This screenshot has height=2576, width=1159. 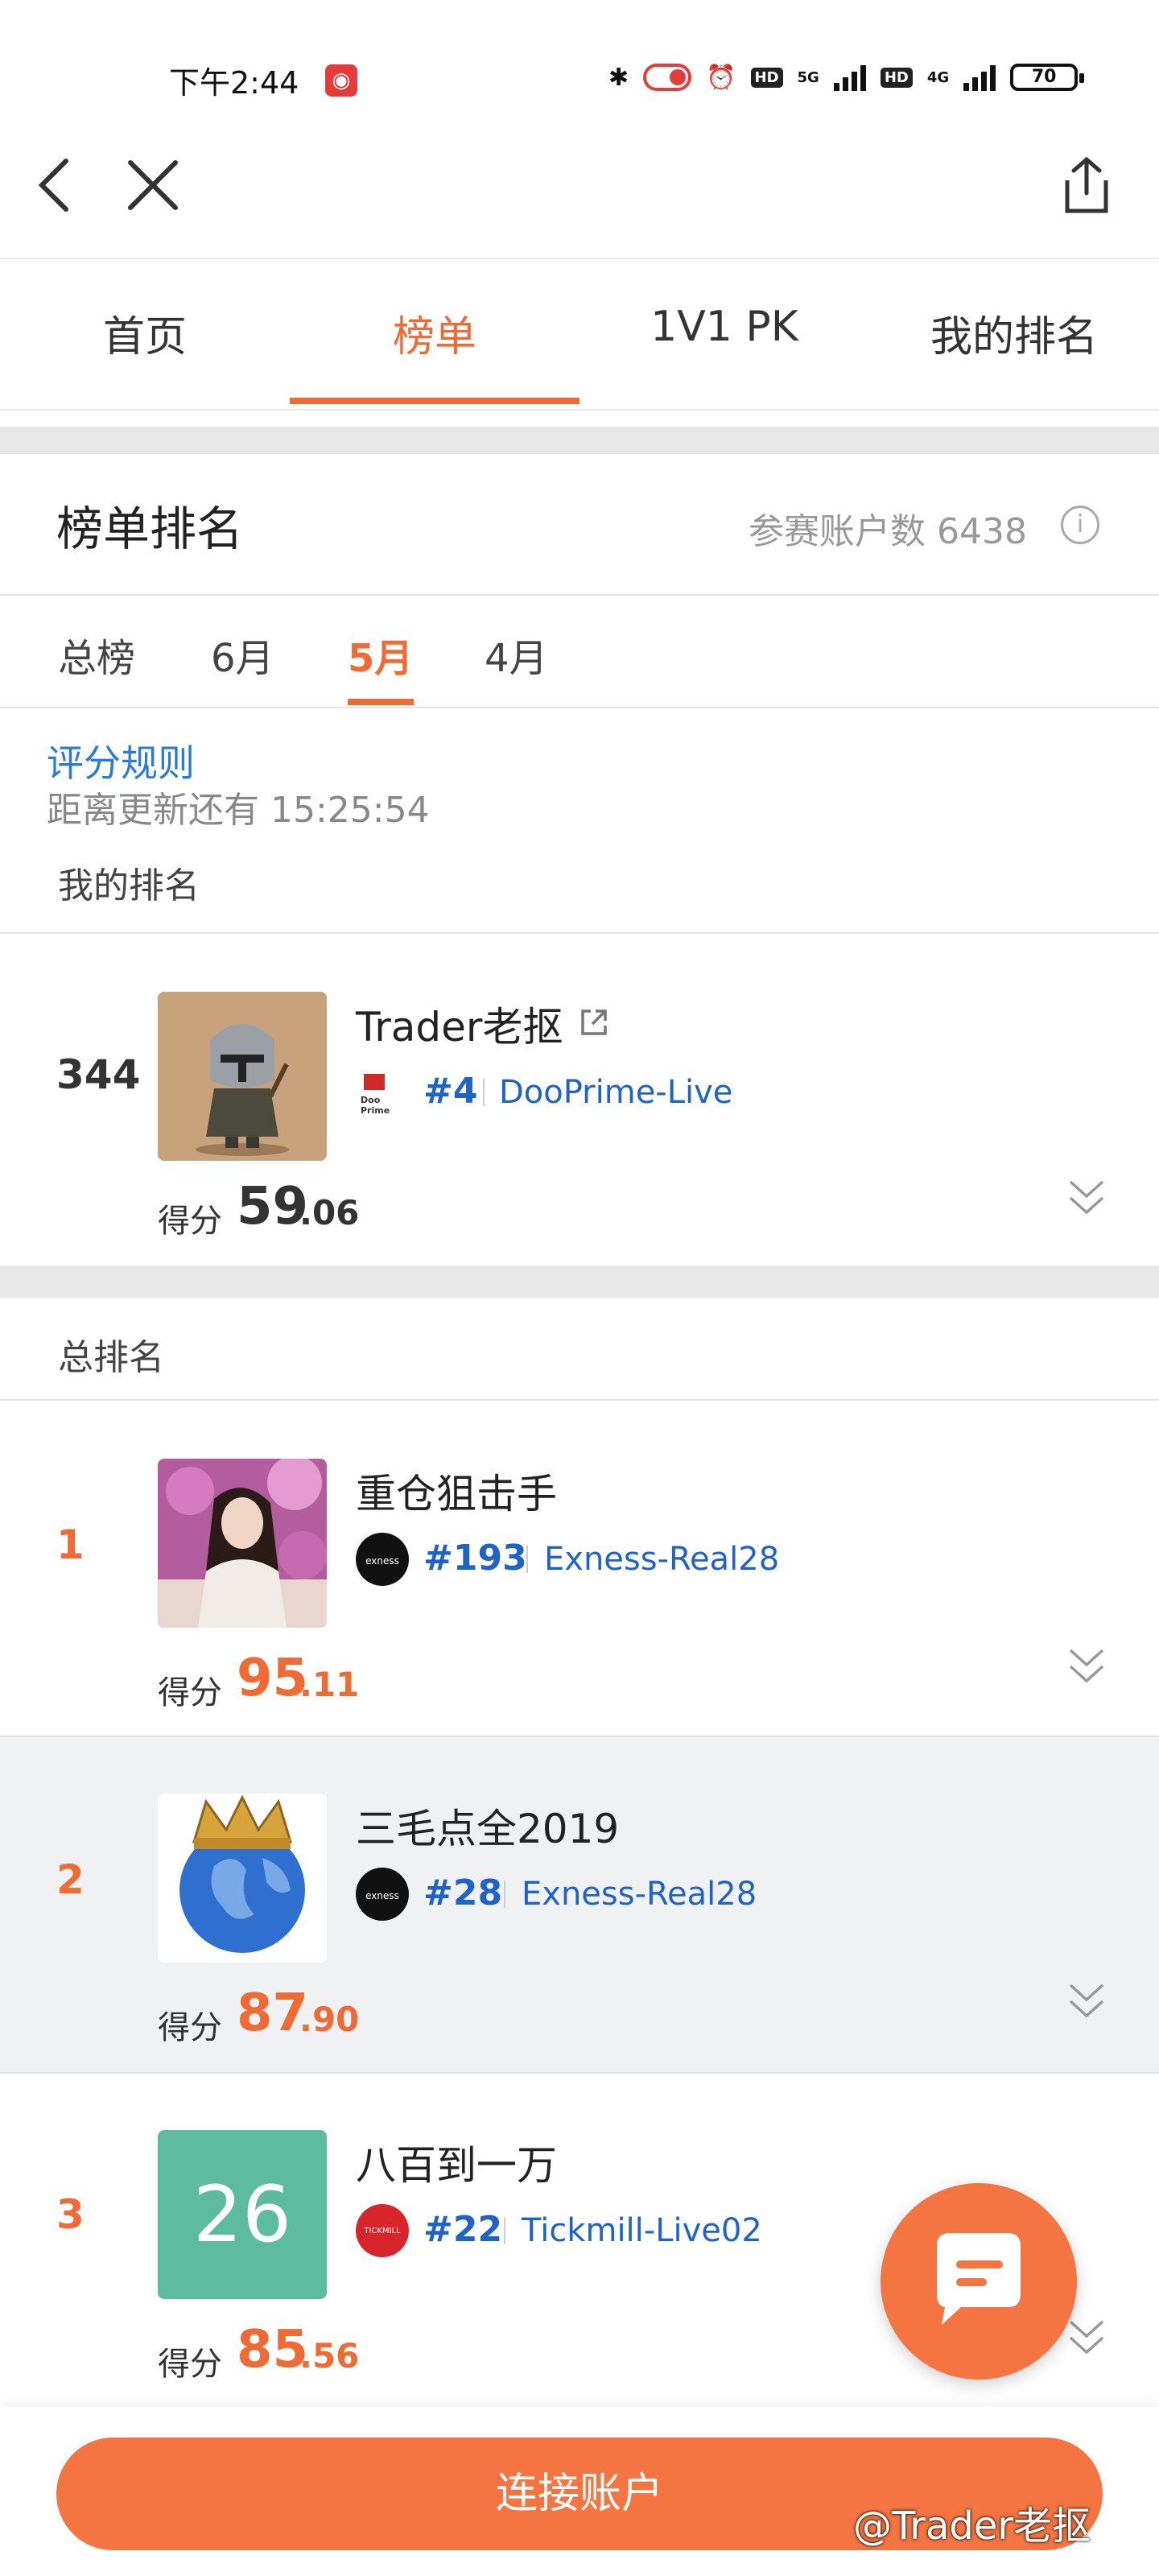 I want to click on tab-my-rank: 我的排名, so click(x=1014, y=333).